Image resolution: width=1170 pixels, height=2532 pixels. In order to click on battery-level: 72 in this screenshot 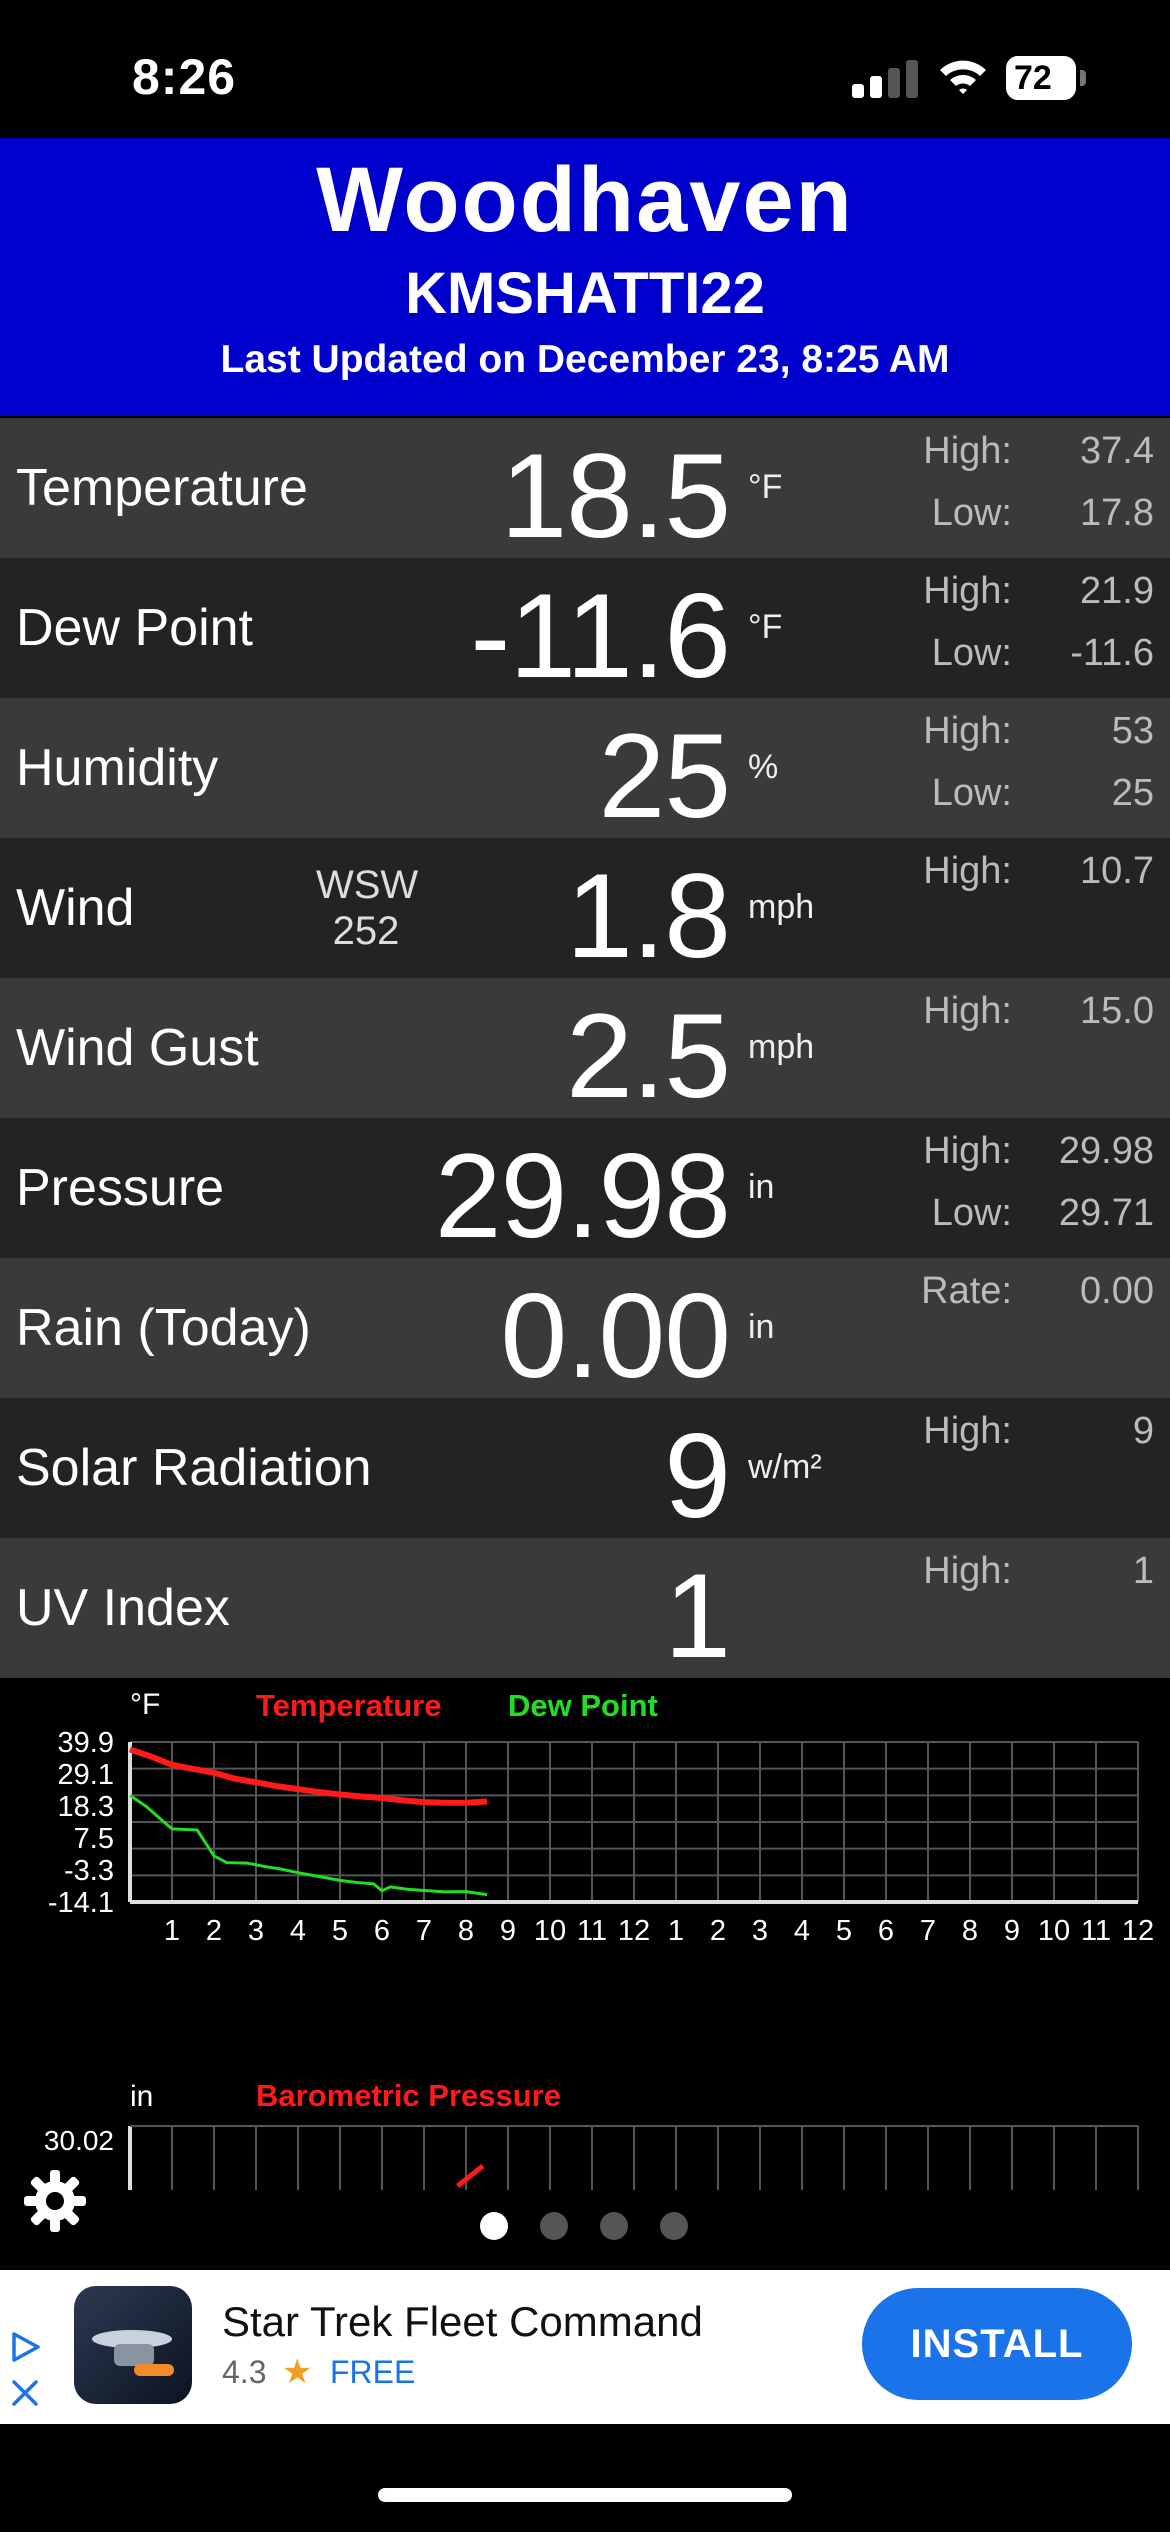, I will do `click(1041, 78)`.